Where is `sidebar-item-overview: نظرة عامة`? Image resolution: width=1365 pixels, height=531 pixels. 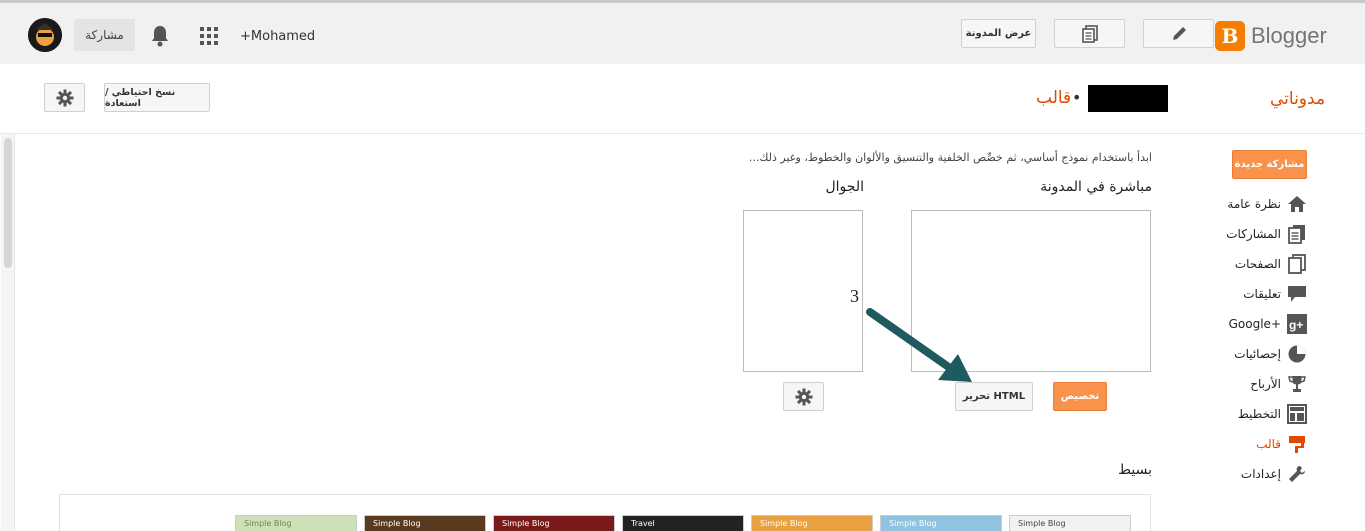 sidebar-item-overview: نظرة عامة is located at coordinates (1243, 204).